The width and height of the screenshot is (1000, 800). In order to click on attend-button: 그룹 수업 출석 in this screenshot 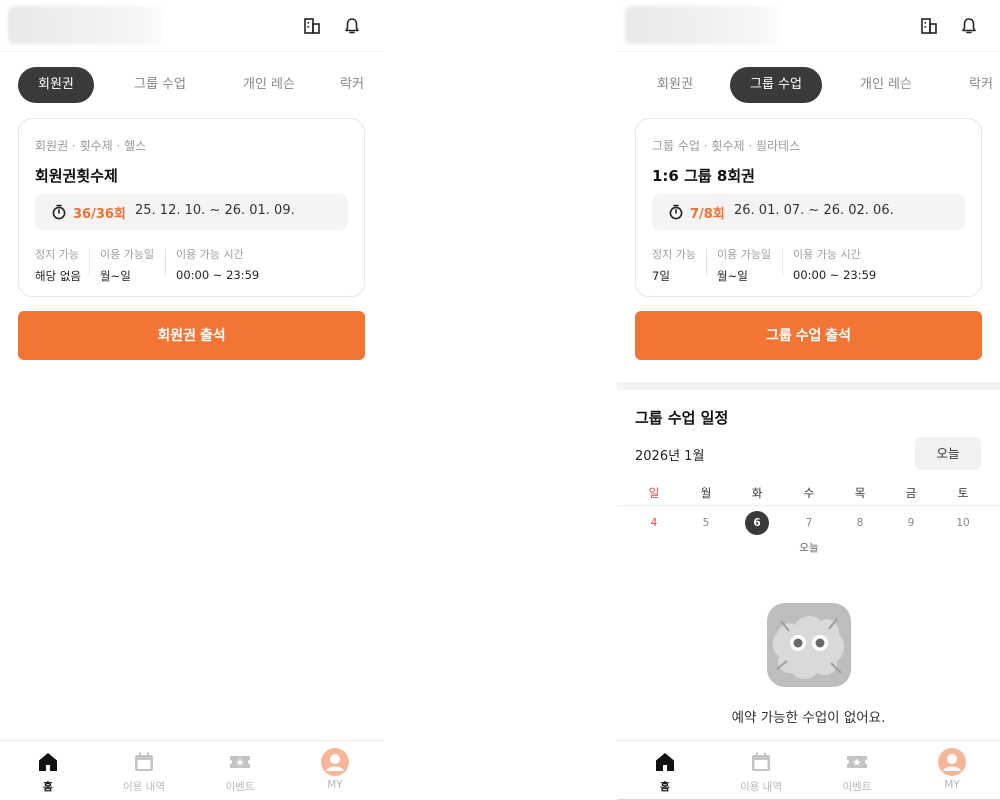, I will do `click(808, 335)`.